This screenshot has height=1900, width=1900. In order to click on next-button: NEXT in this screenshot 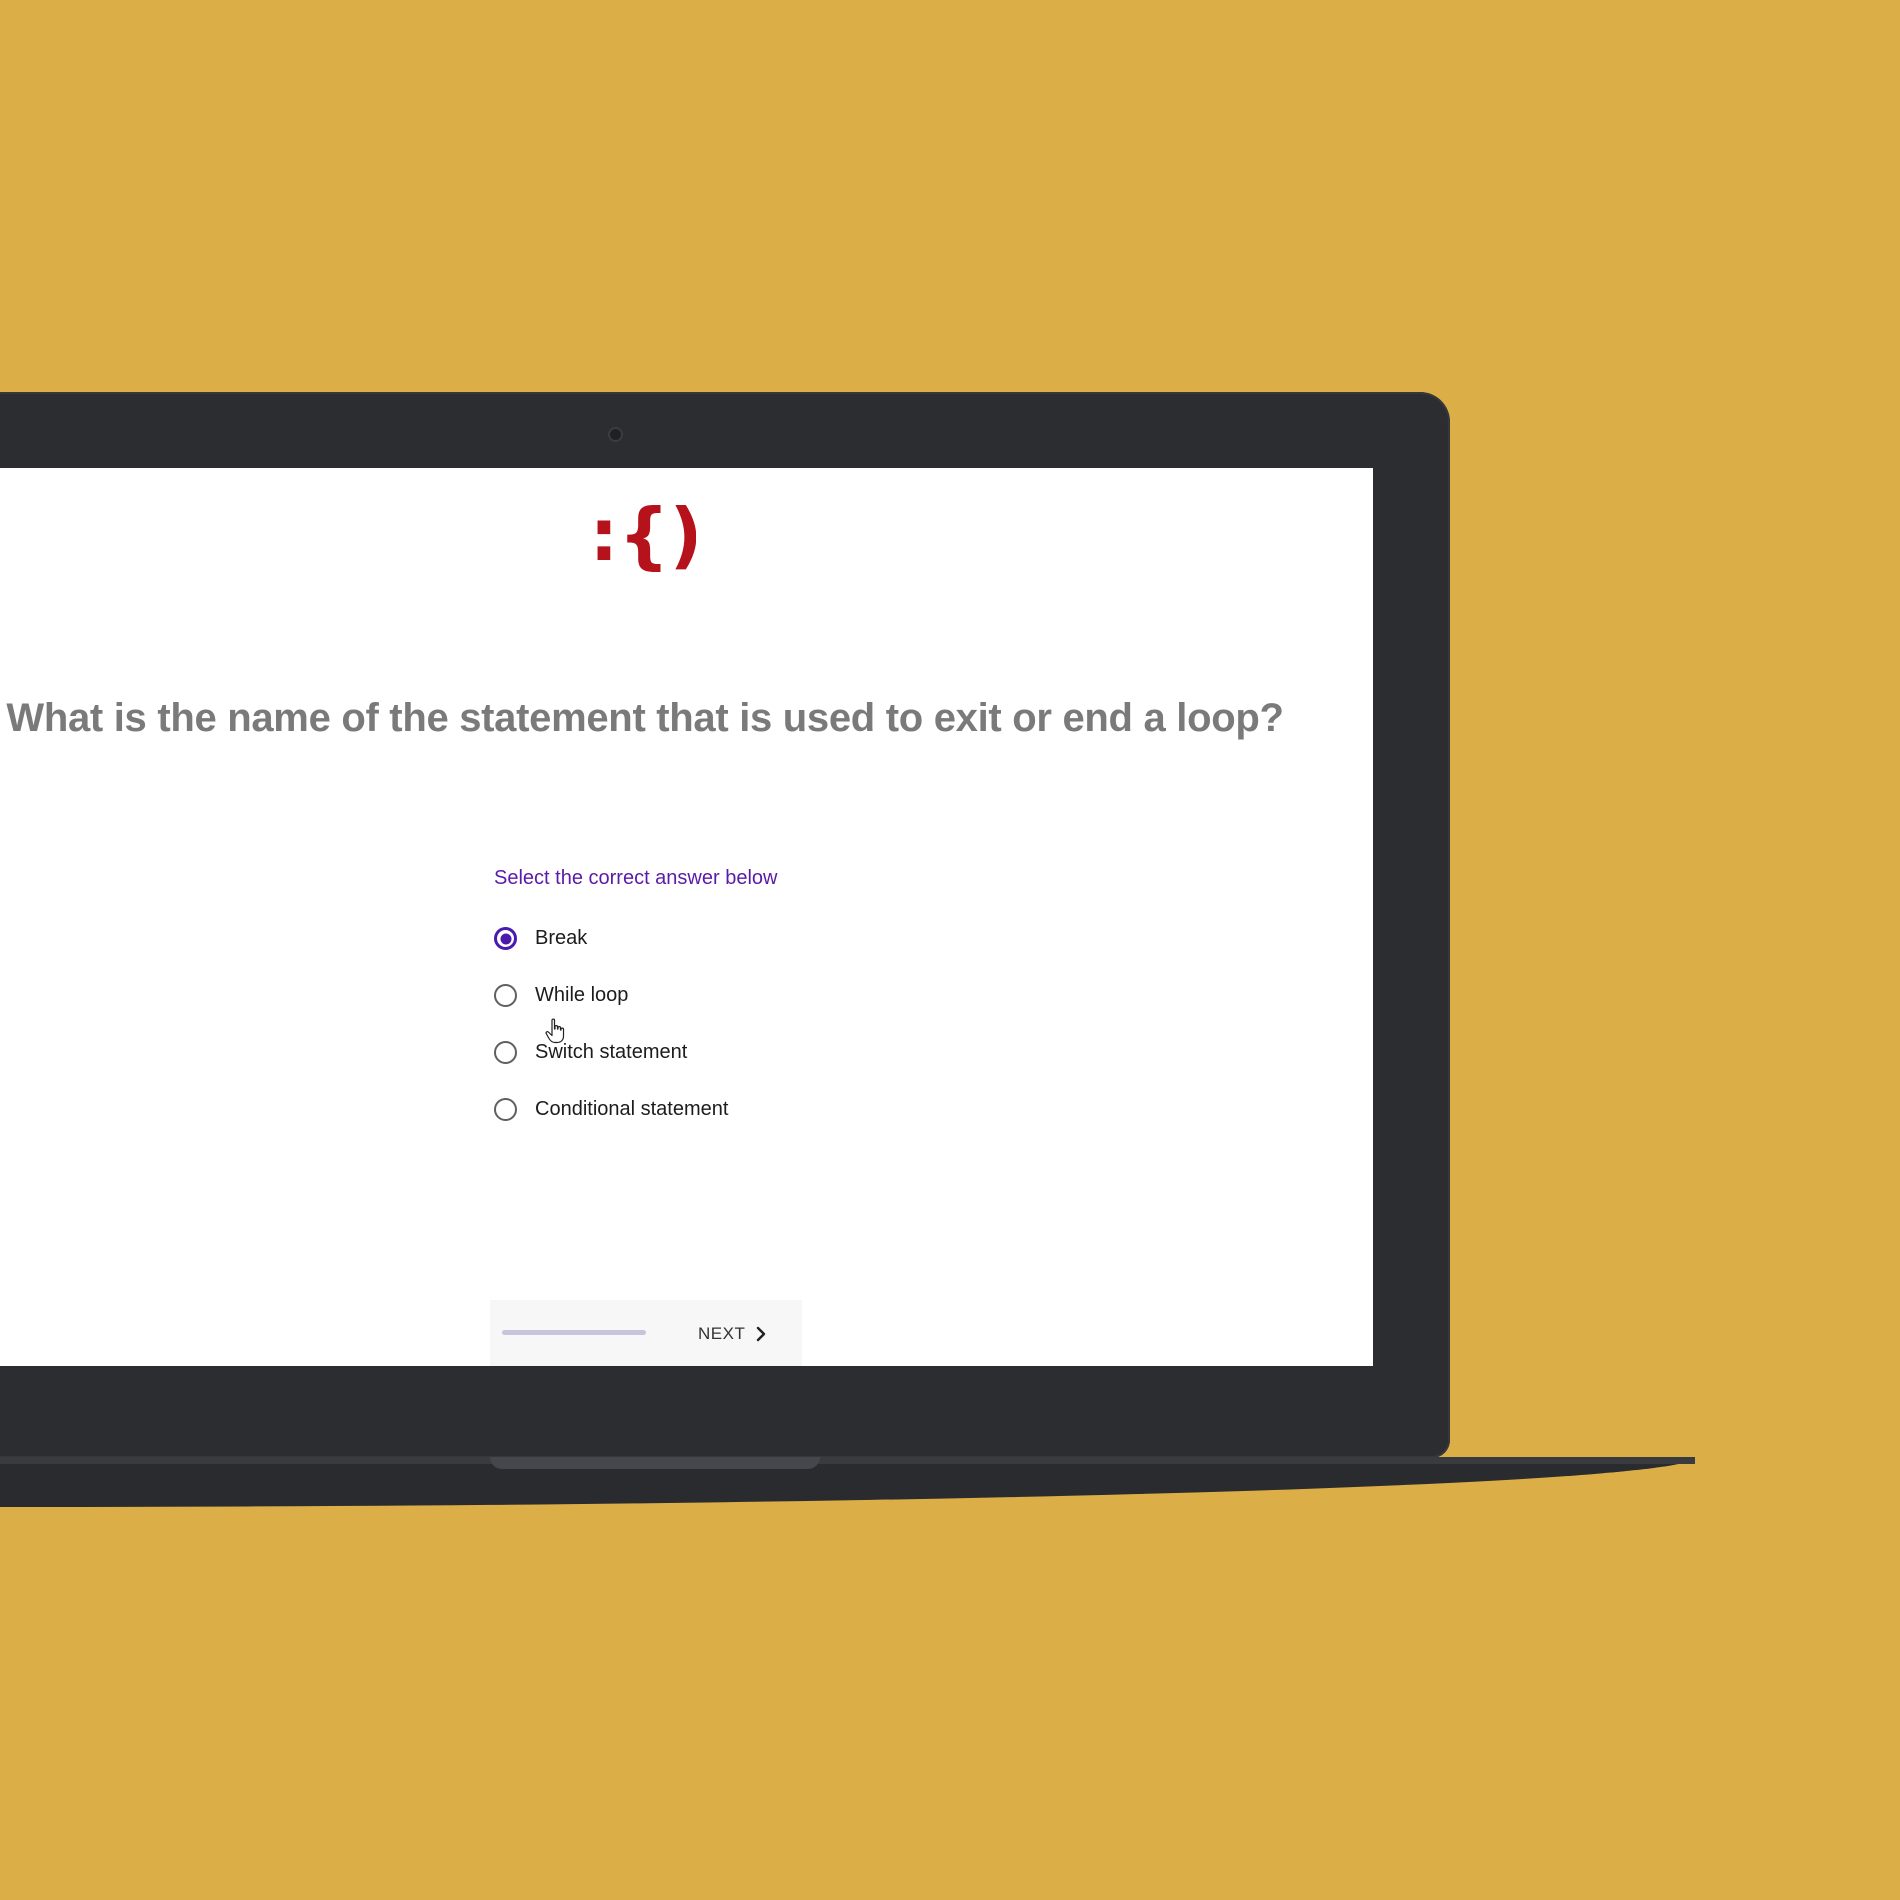, I will do `click(732, 1334)`.